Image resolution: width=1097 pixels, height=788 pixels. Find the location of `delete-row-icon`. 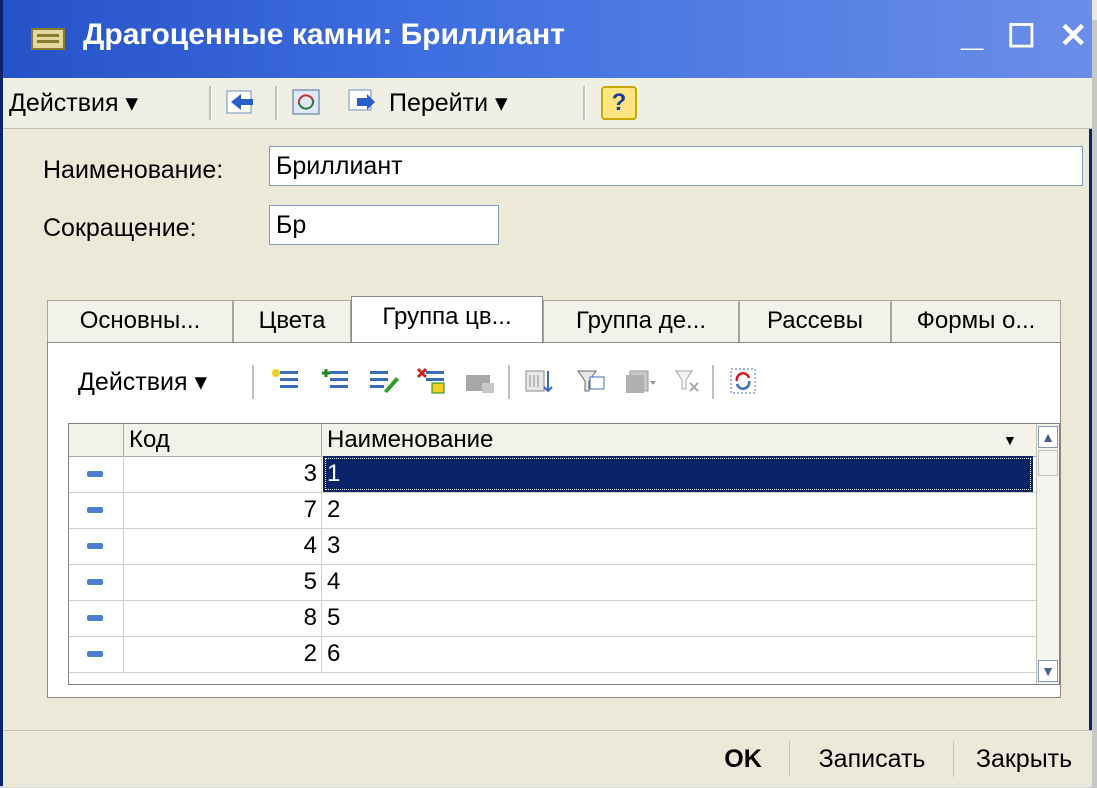

delete-row-icon is located at coordinates (432, 381).